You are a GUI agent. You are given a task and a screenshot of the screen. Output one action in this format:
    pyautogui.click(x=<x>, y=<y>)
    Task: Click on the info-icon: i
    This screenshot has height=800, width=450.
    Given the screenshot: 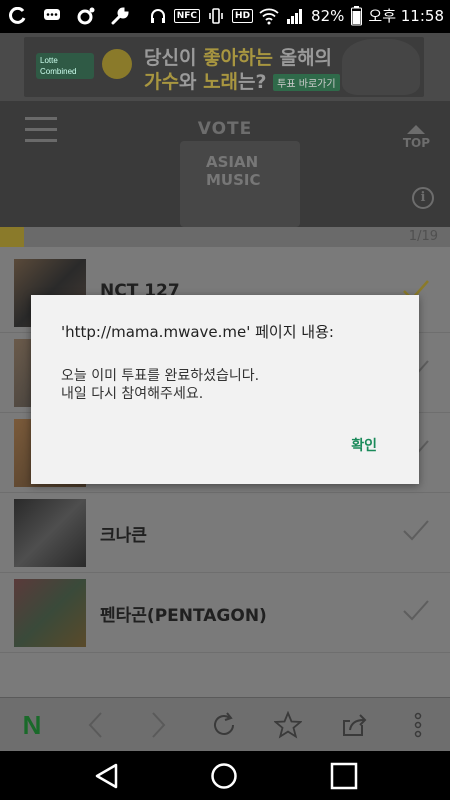 What is the action you would take?
    pyautogui.click(x=423, y=198)
    